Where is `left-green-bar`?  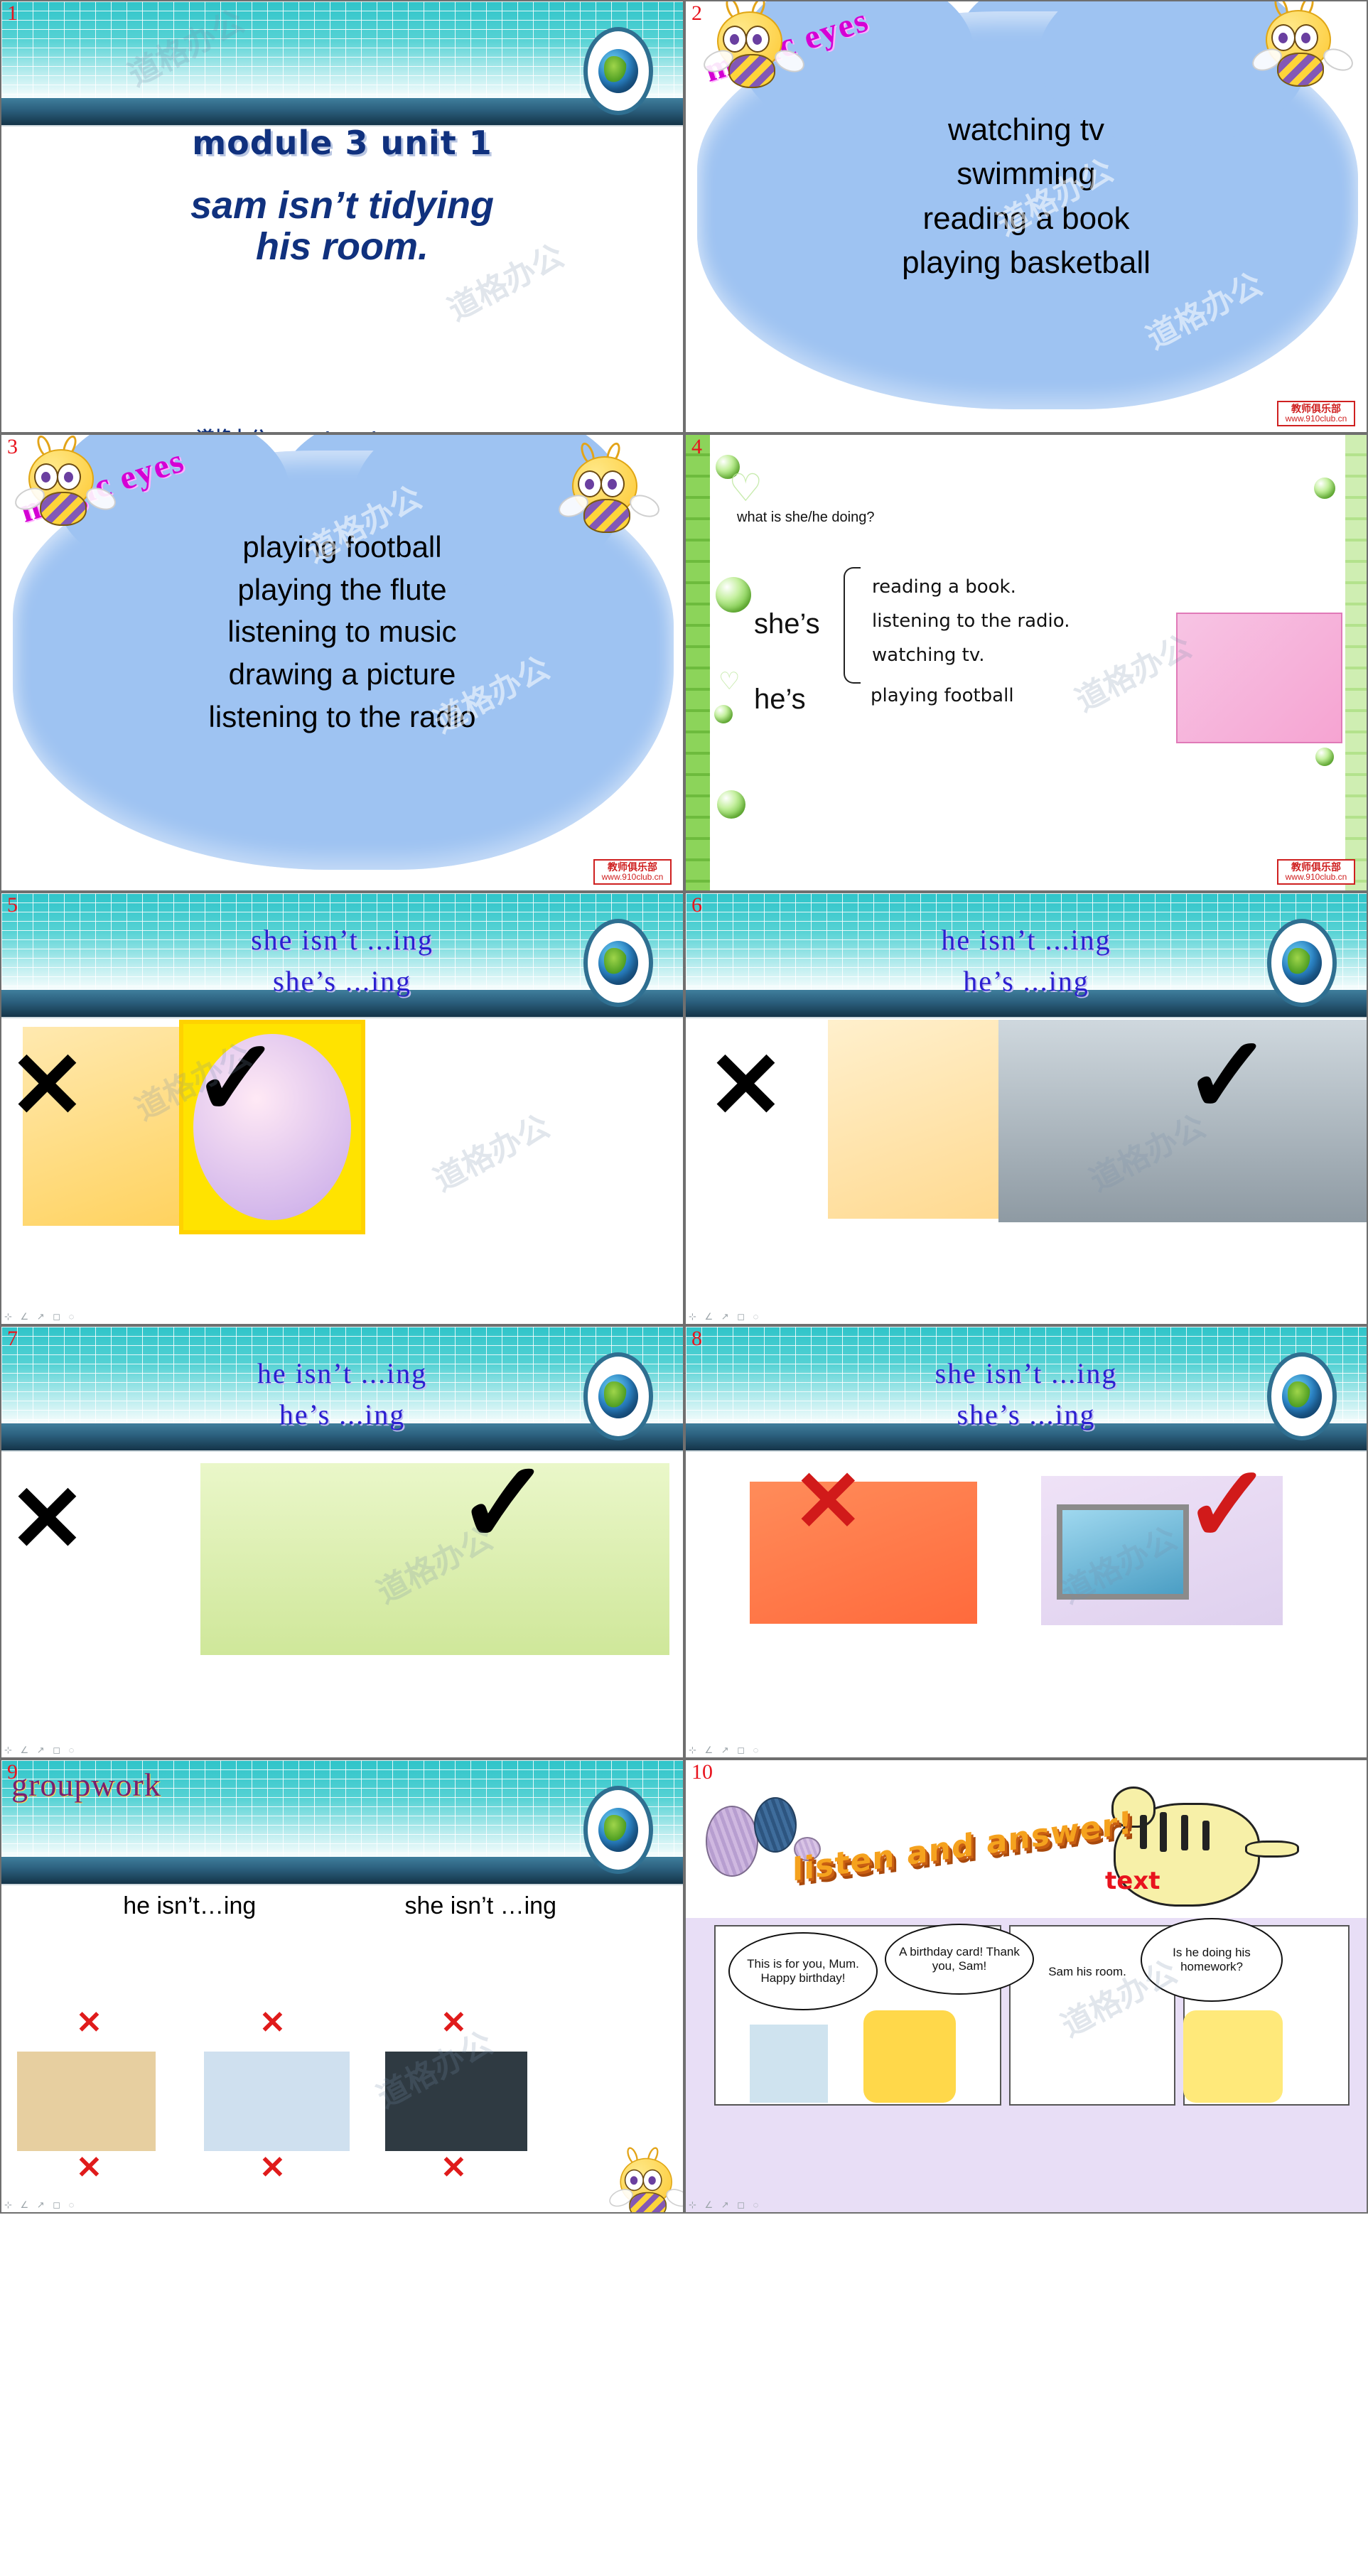 left-green-bar is located at coordinates (698, 663).